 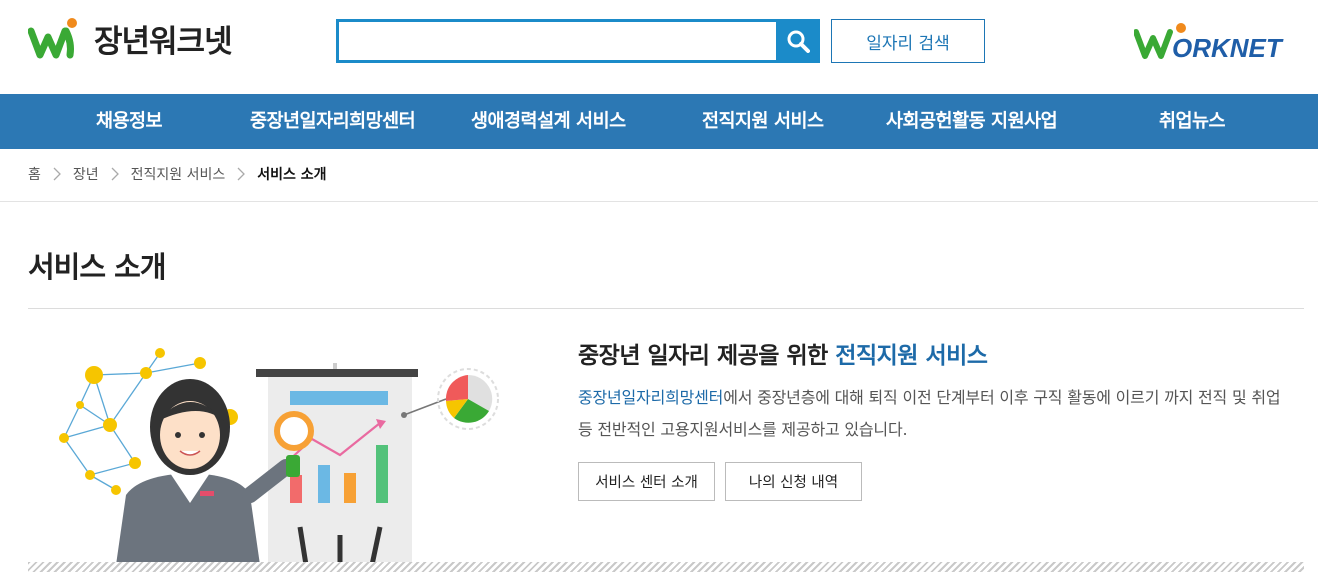 I want to click on search-input, so click(x=556, y=41).